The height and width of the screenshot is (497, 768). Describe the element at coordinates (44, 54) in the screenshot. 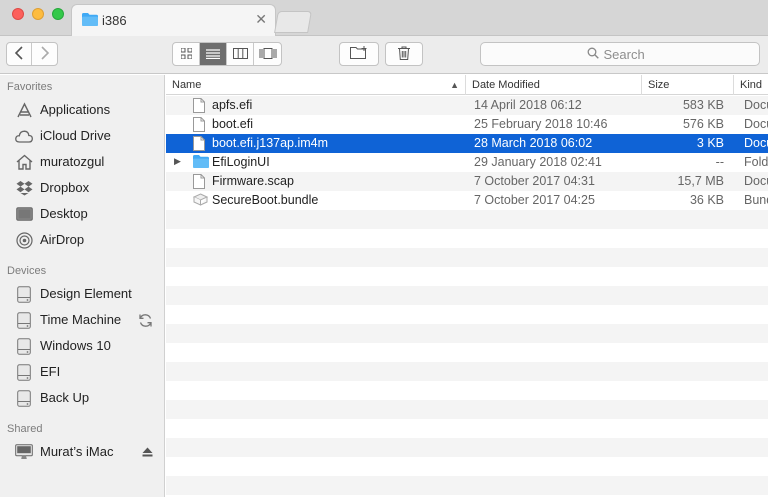

I see `forward-button` at that location.